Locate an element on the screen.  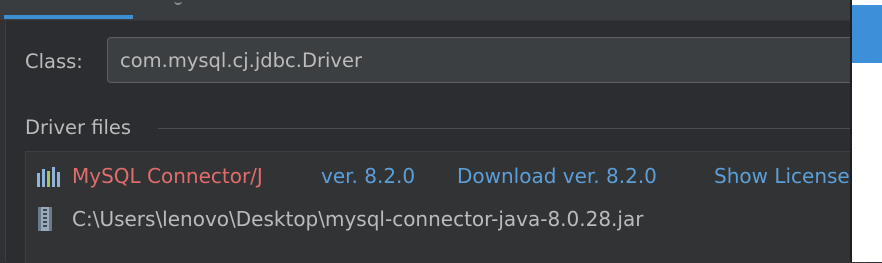
tab-label-fragment is located at coordinates (178, 2).